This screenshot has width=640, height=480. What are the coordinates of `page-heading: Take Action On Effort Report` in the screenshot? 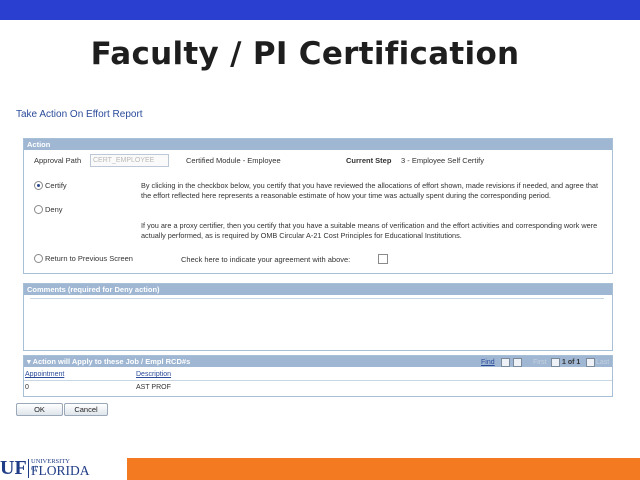 It's located at (79, 114).